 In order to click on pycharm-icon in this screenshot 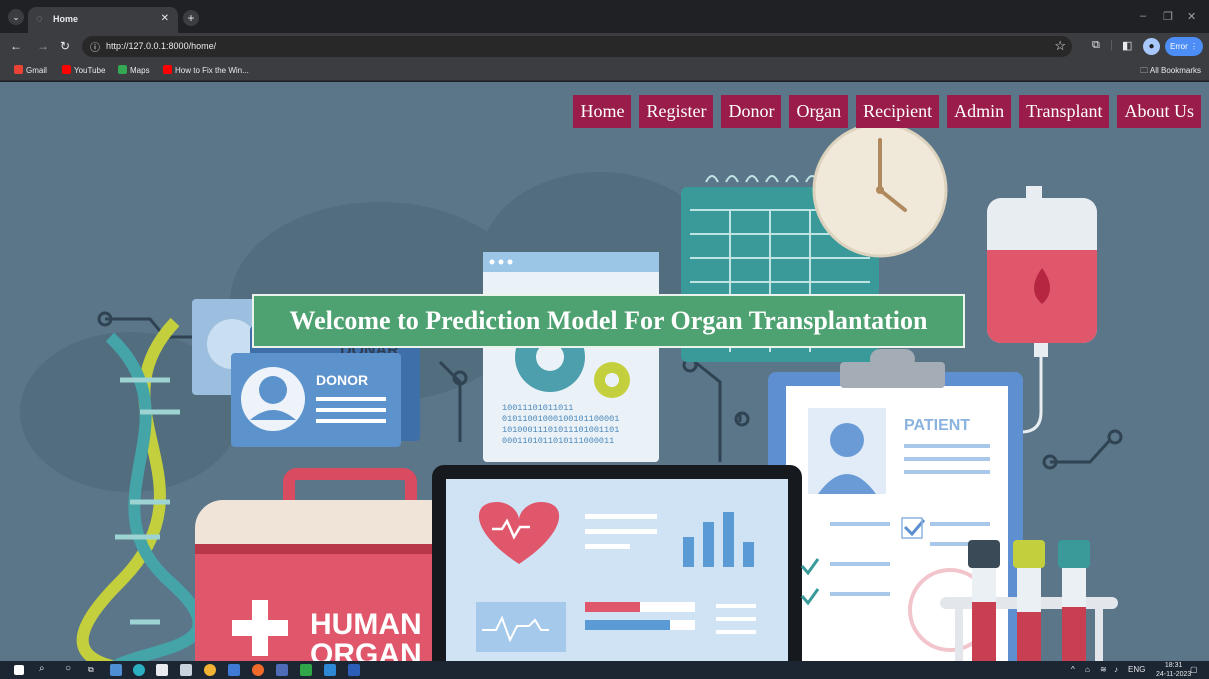, I will do `click(306, 670)`.